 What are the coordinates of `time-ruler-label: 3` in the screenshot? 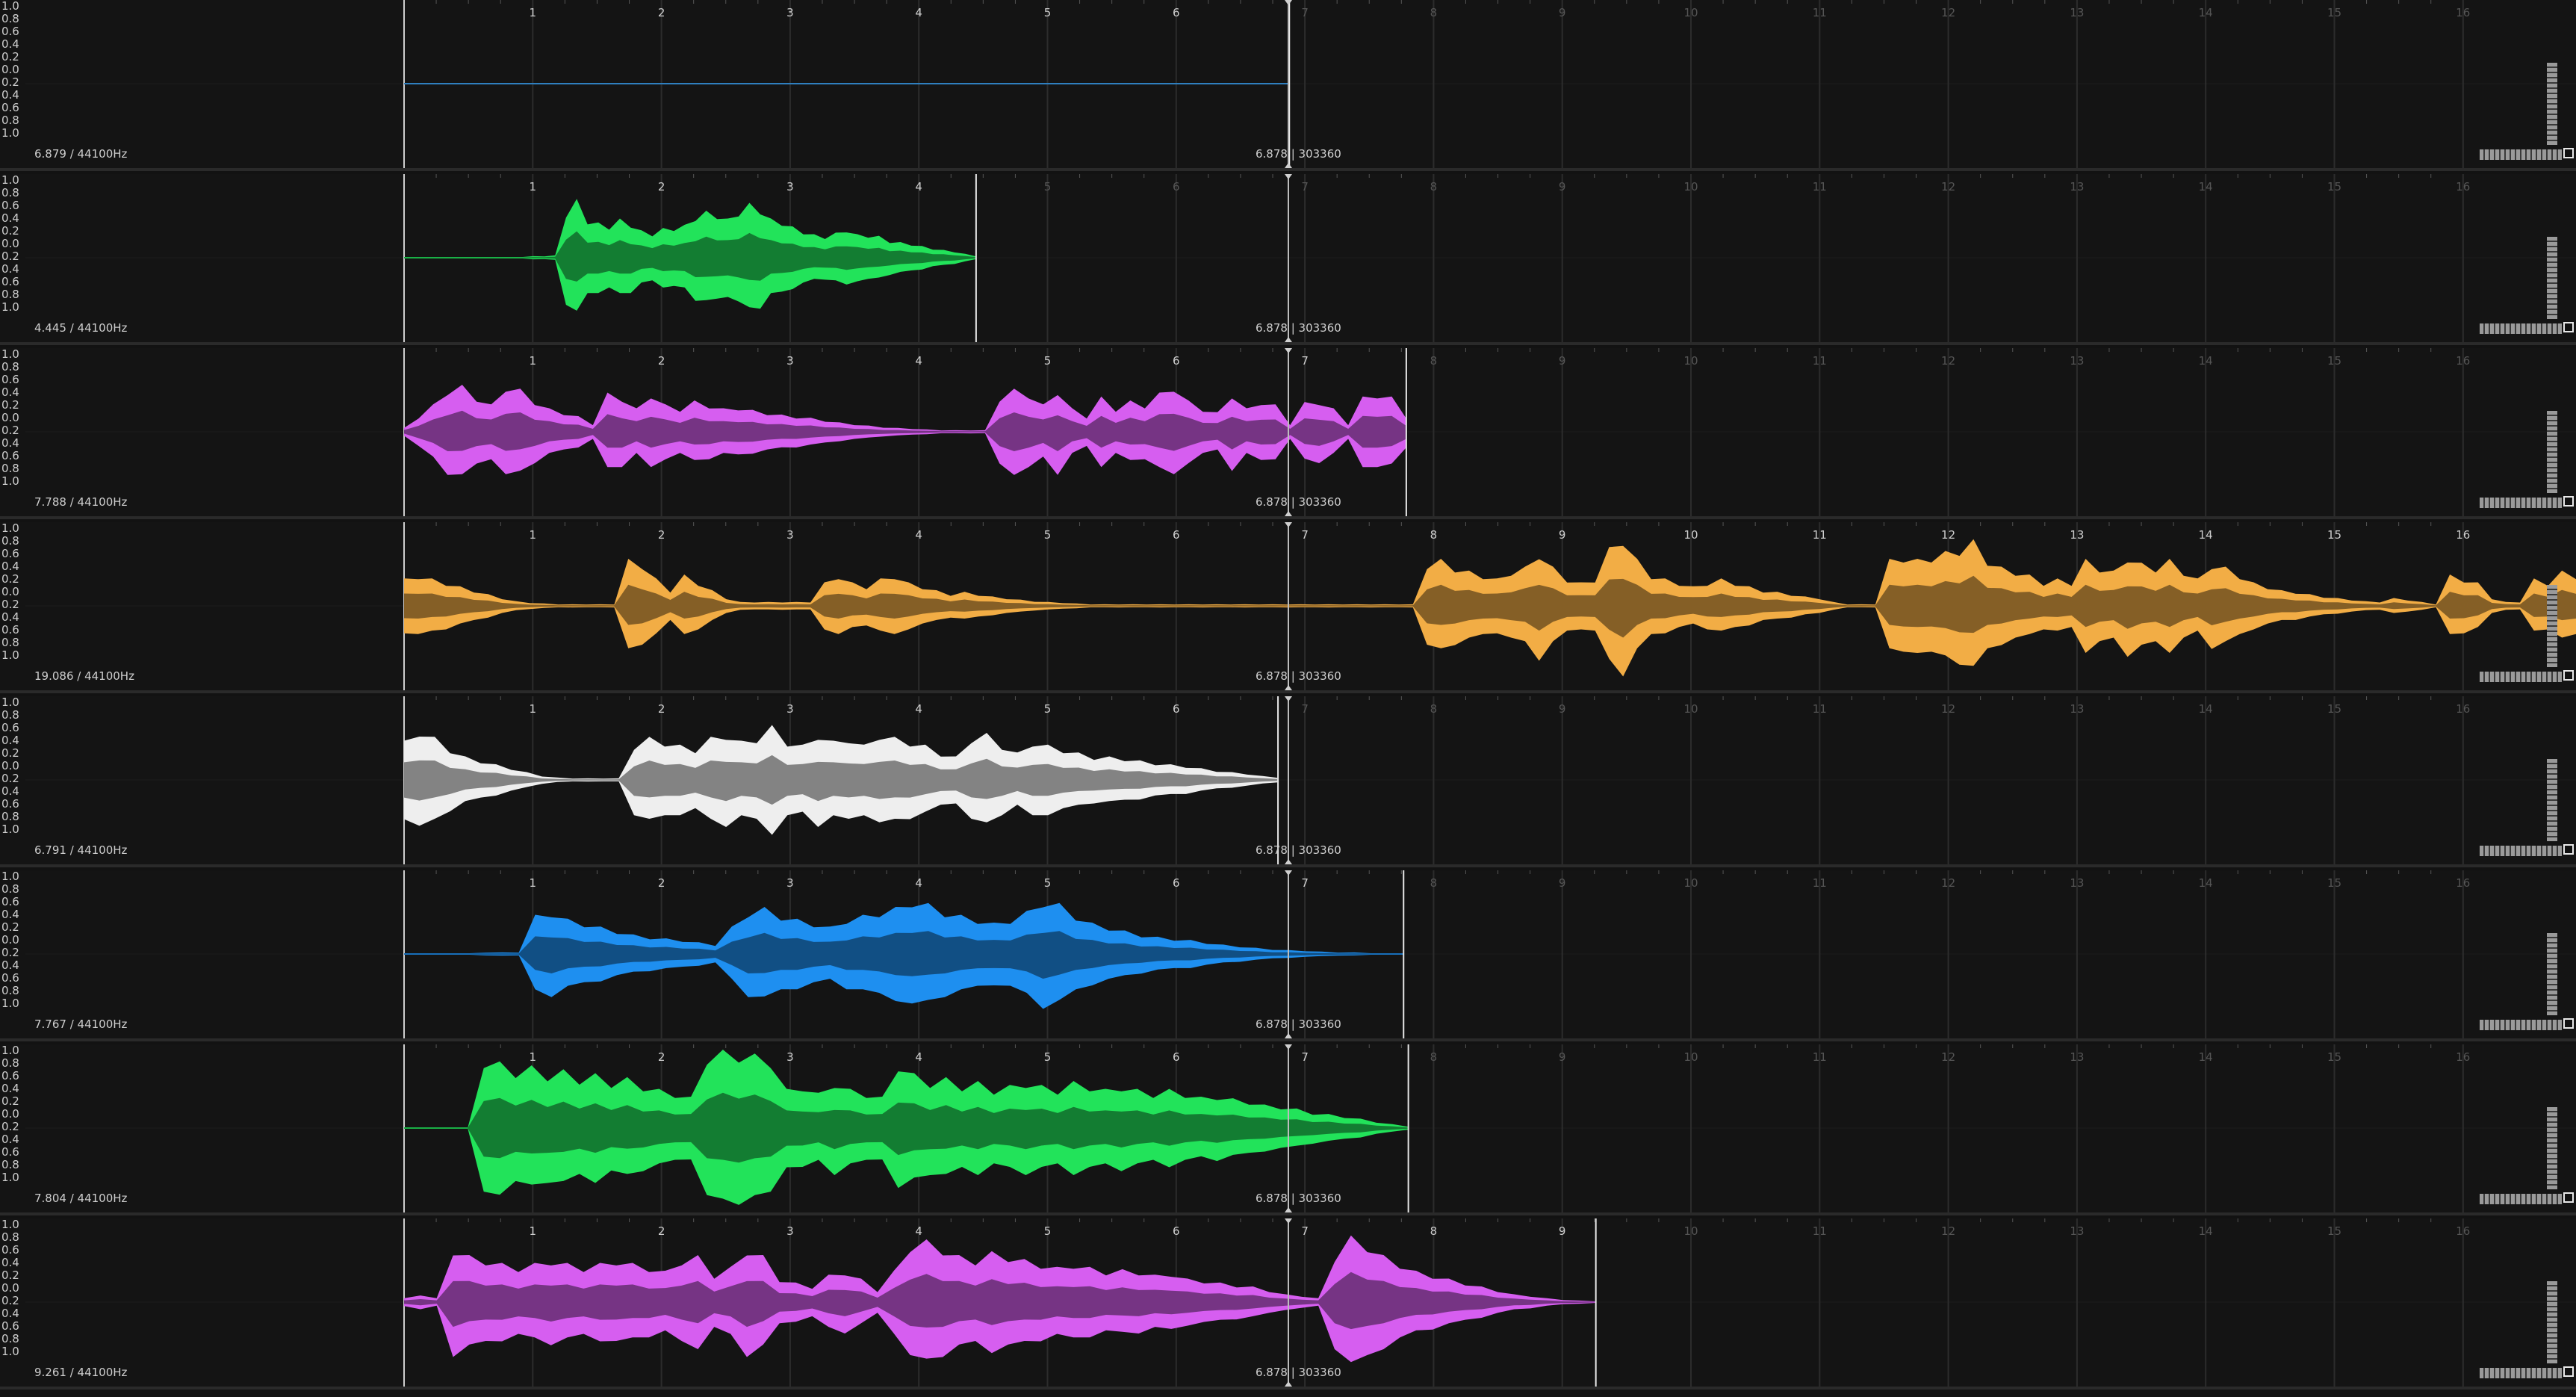 It's located at (790, 883).